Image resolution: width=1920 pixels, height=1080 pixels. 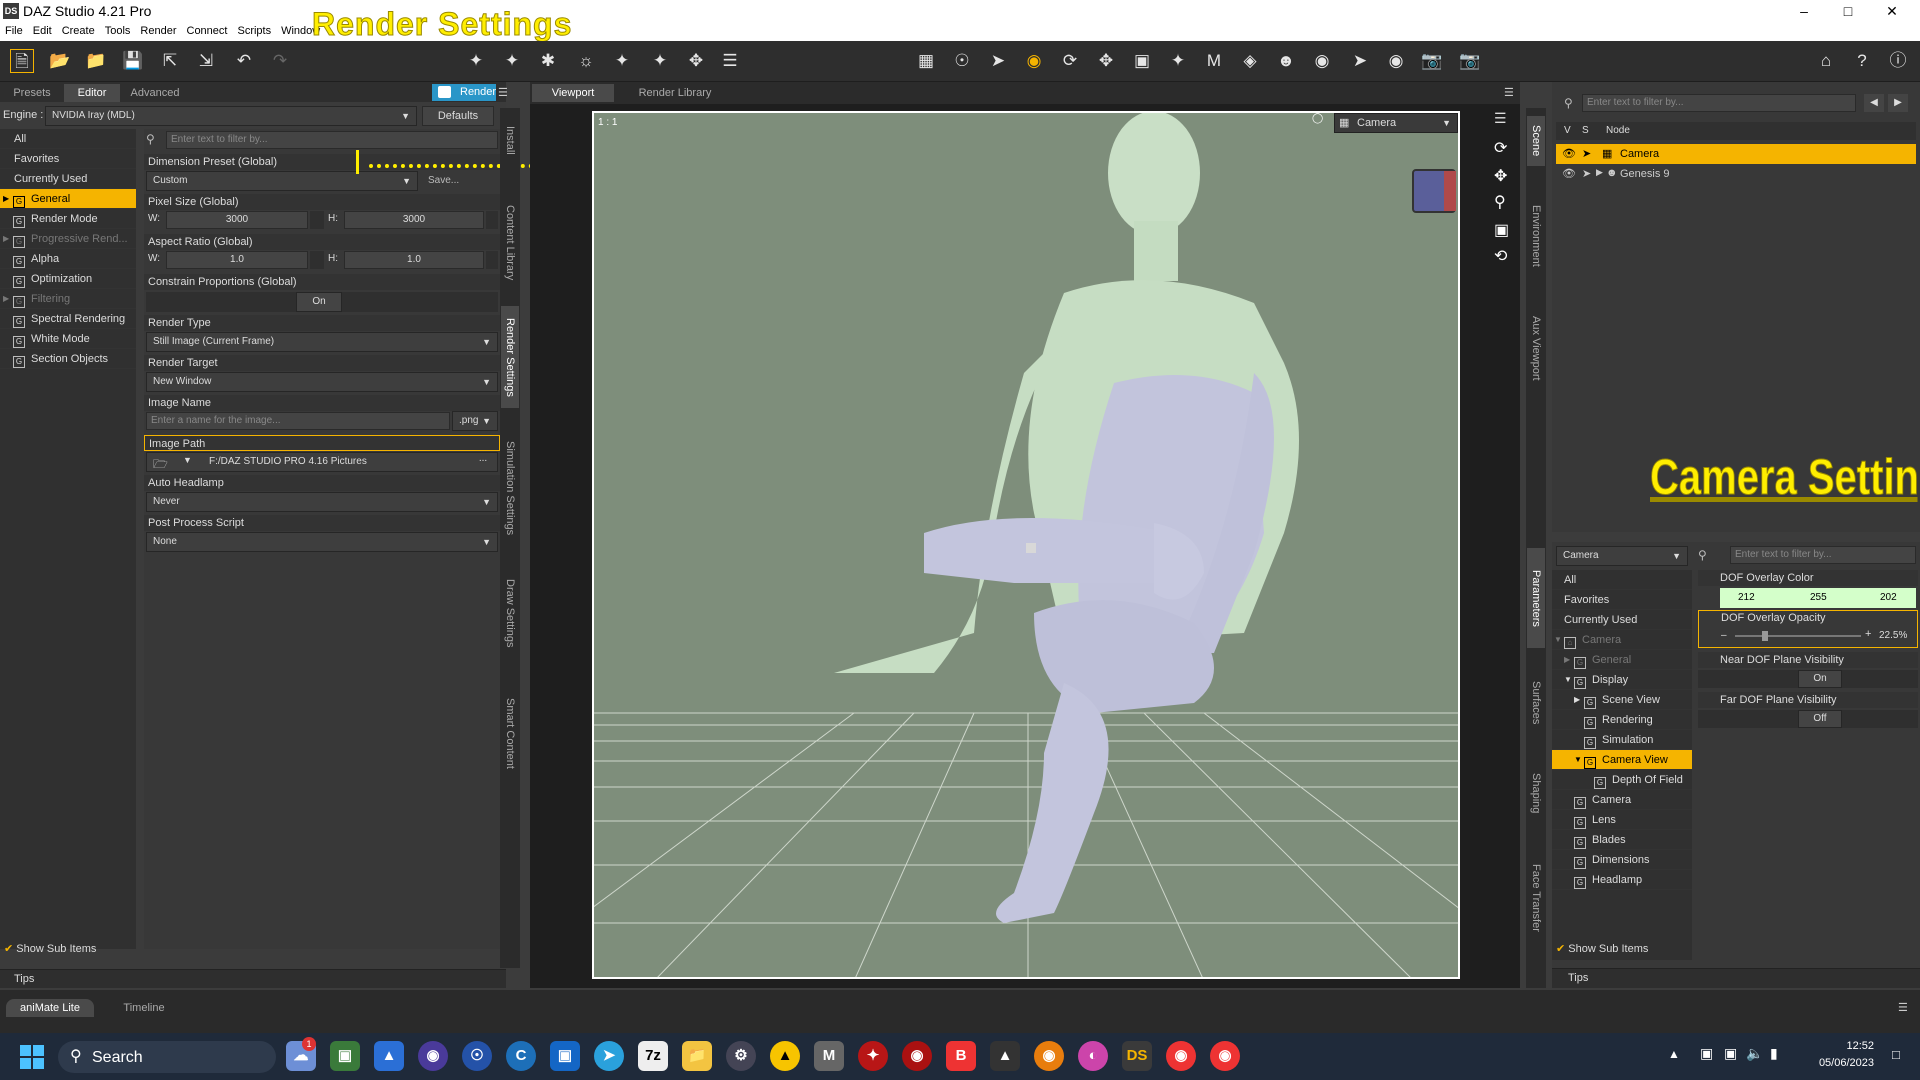 What do you see at coordinates (1250, 61) in the screenshot?
I see `surface-selection-icon: ◈` at bounding box center [1250, 61].